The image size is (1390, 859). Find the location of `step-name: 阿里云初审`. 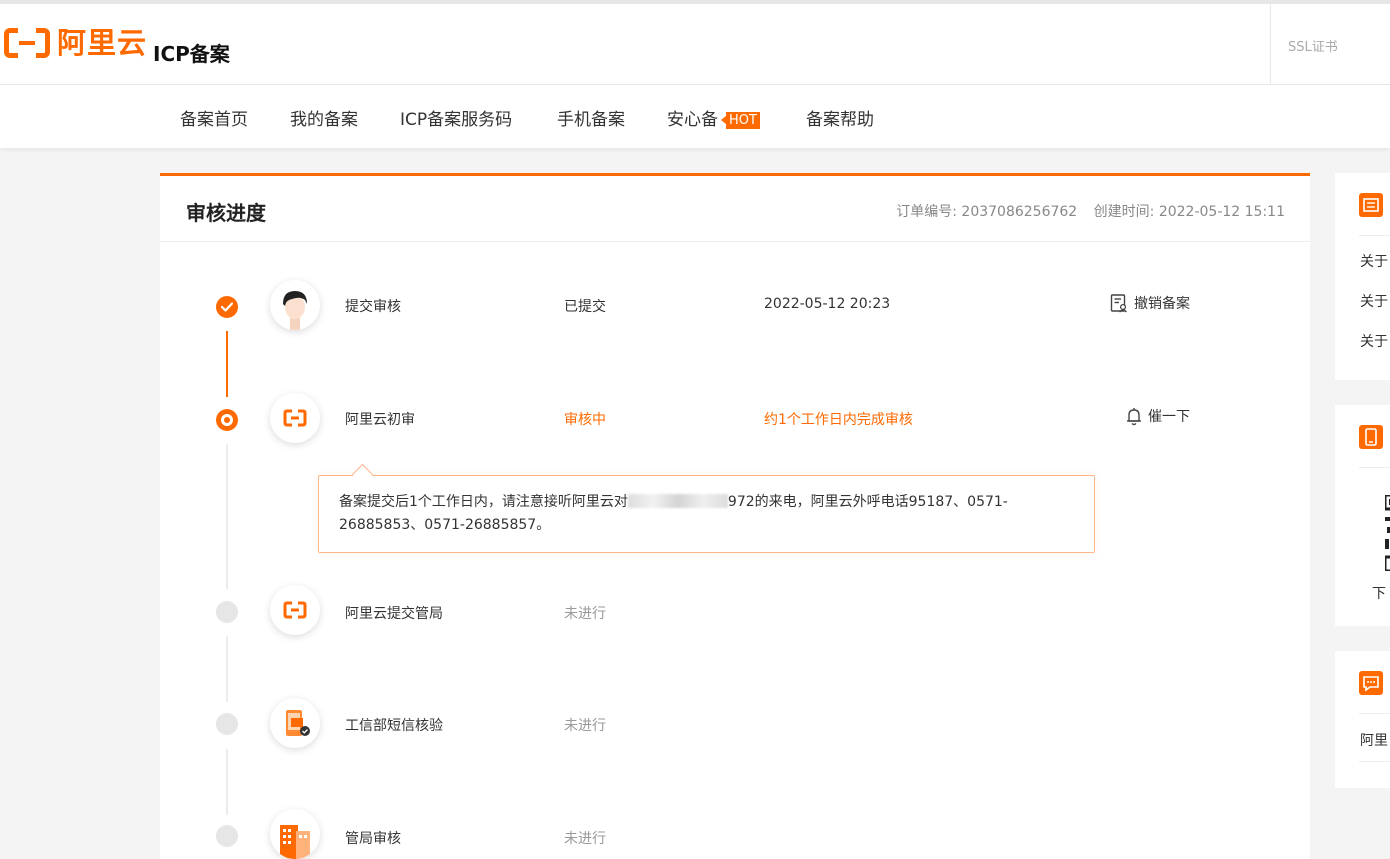

step-name: 阿里云初审 is located at coordinates (380, 420).